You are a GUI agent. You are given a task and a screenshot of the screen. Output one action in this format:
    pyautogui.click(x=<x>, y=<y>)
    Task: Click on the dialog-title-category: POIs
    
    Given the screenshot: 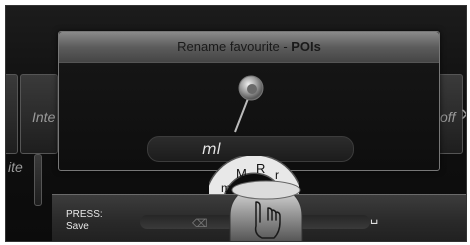 What is the action you would take?
    pyautogui.click(x=306, y=46)
    